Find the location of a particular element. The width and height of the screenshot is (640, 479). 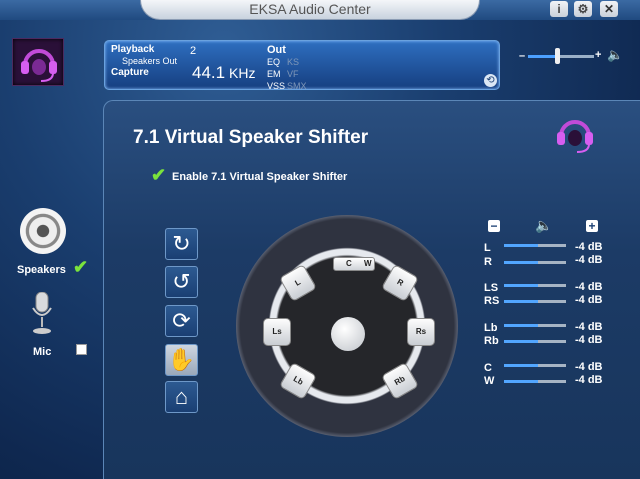

speaker-center-sub: C W is located at coordinates (354, 264).